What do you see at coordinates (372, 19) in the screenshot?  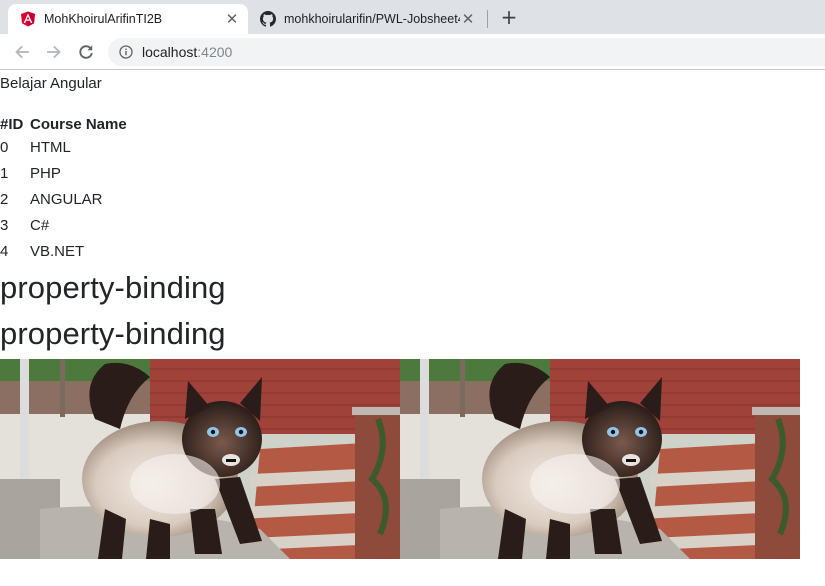 I see `tab-title: mohkhoirularifin/PWL-Jobsheet4` at bounding box center [372, 19].